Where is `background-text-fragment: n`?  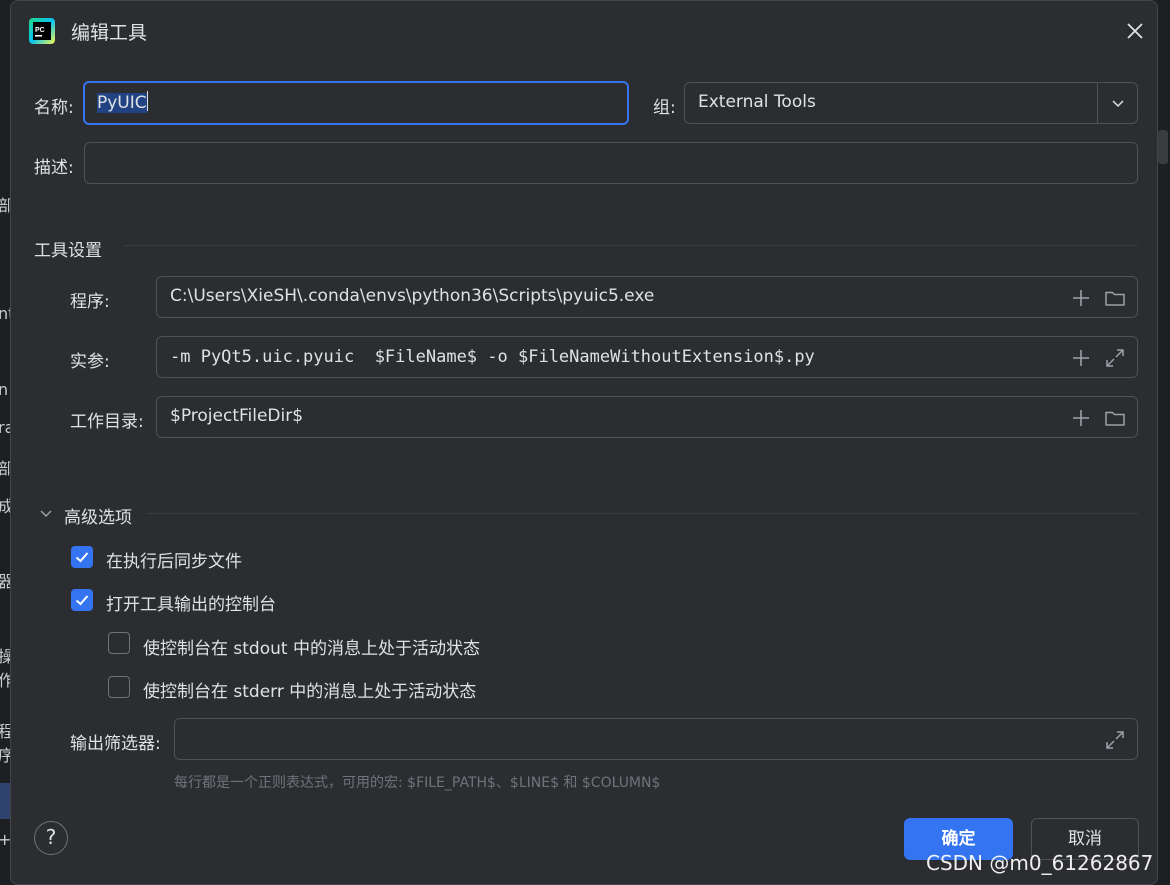 background-text-fragment: n is located at coordinates (4, 389).